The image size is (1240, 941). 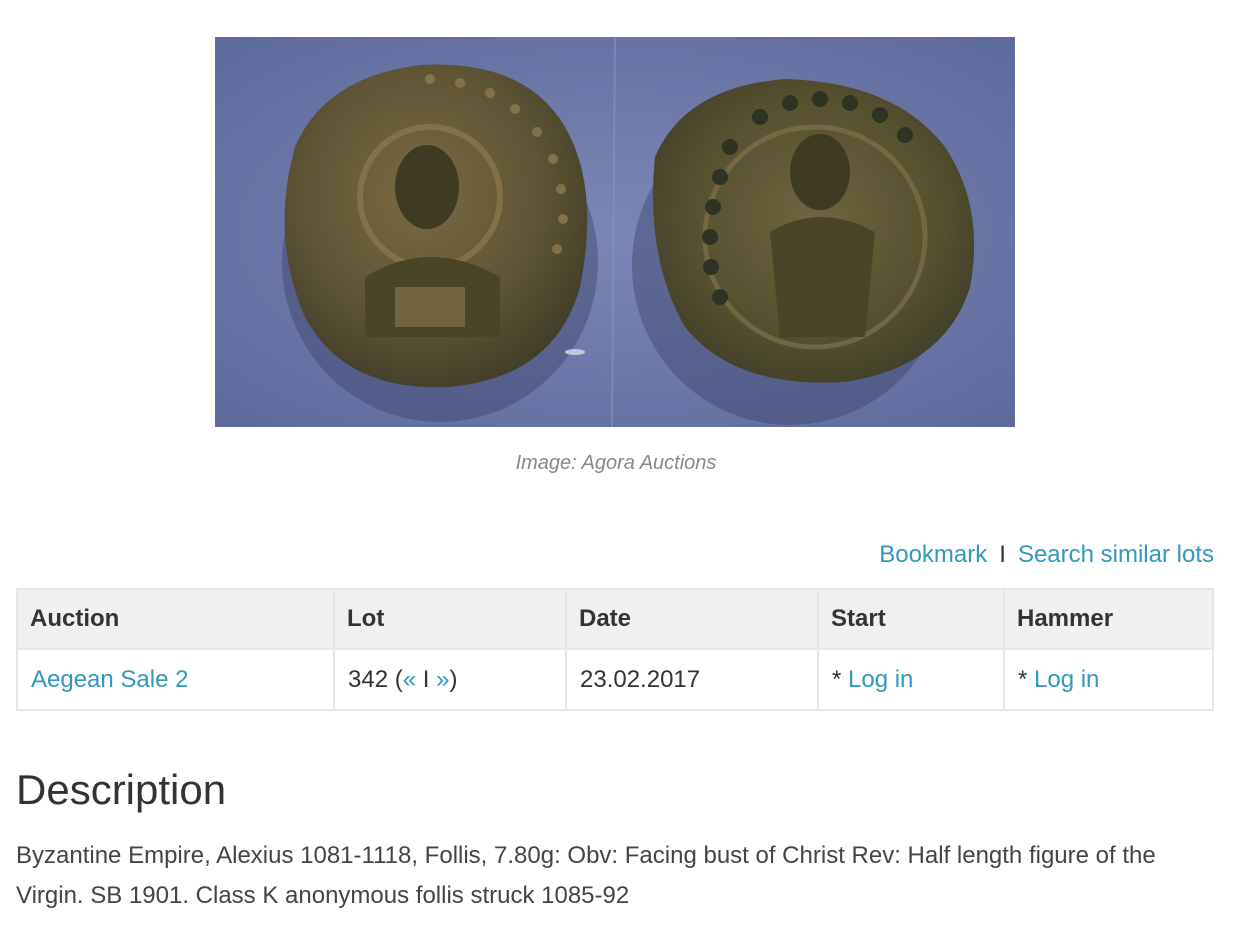 What do you see at coordinates (409, 679) in the screenshot?
I see `previous-lot-link: «` at bounding box center [409, 679].